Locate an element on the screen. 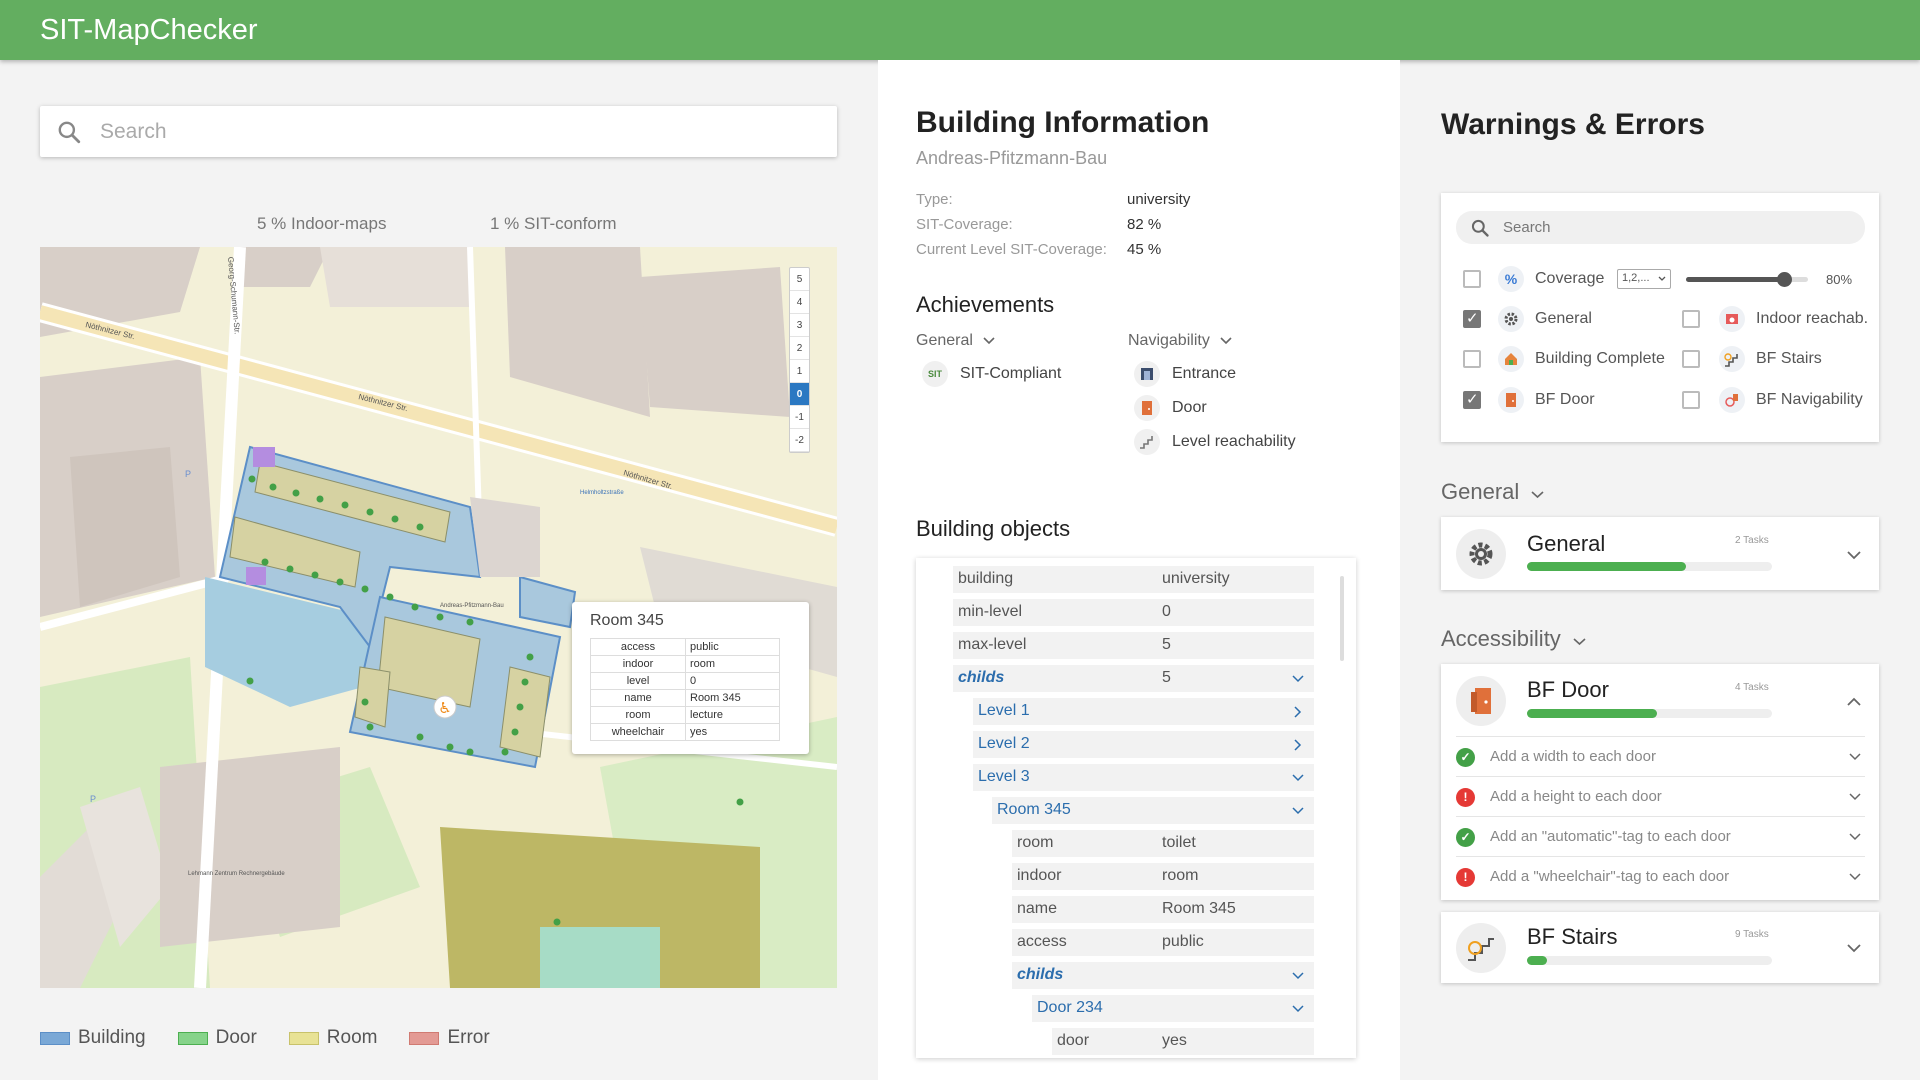  gear-icon is located at coordinates (1511, 319).